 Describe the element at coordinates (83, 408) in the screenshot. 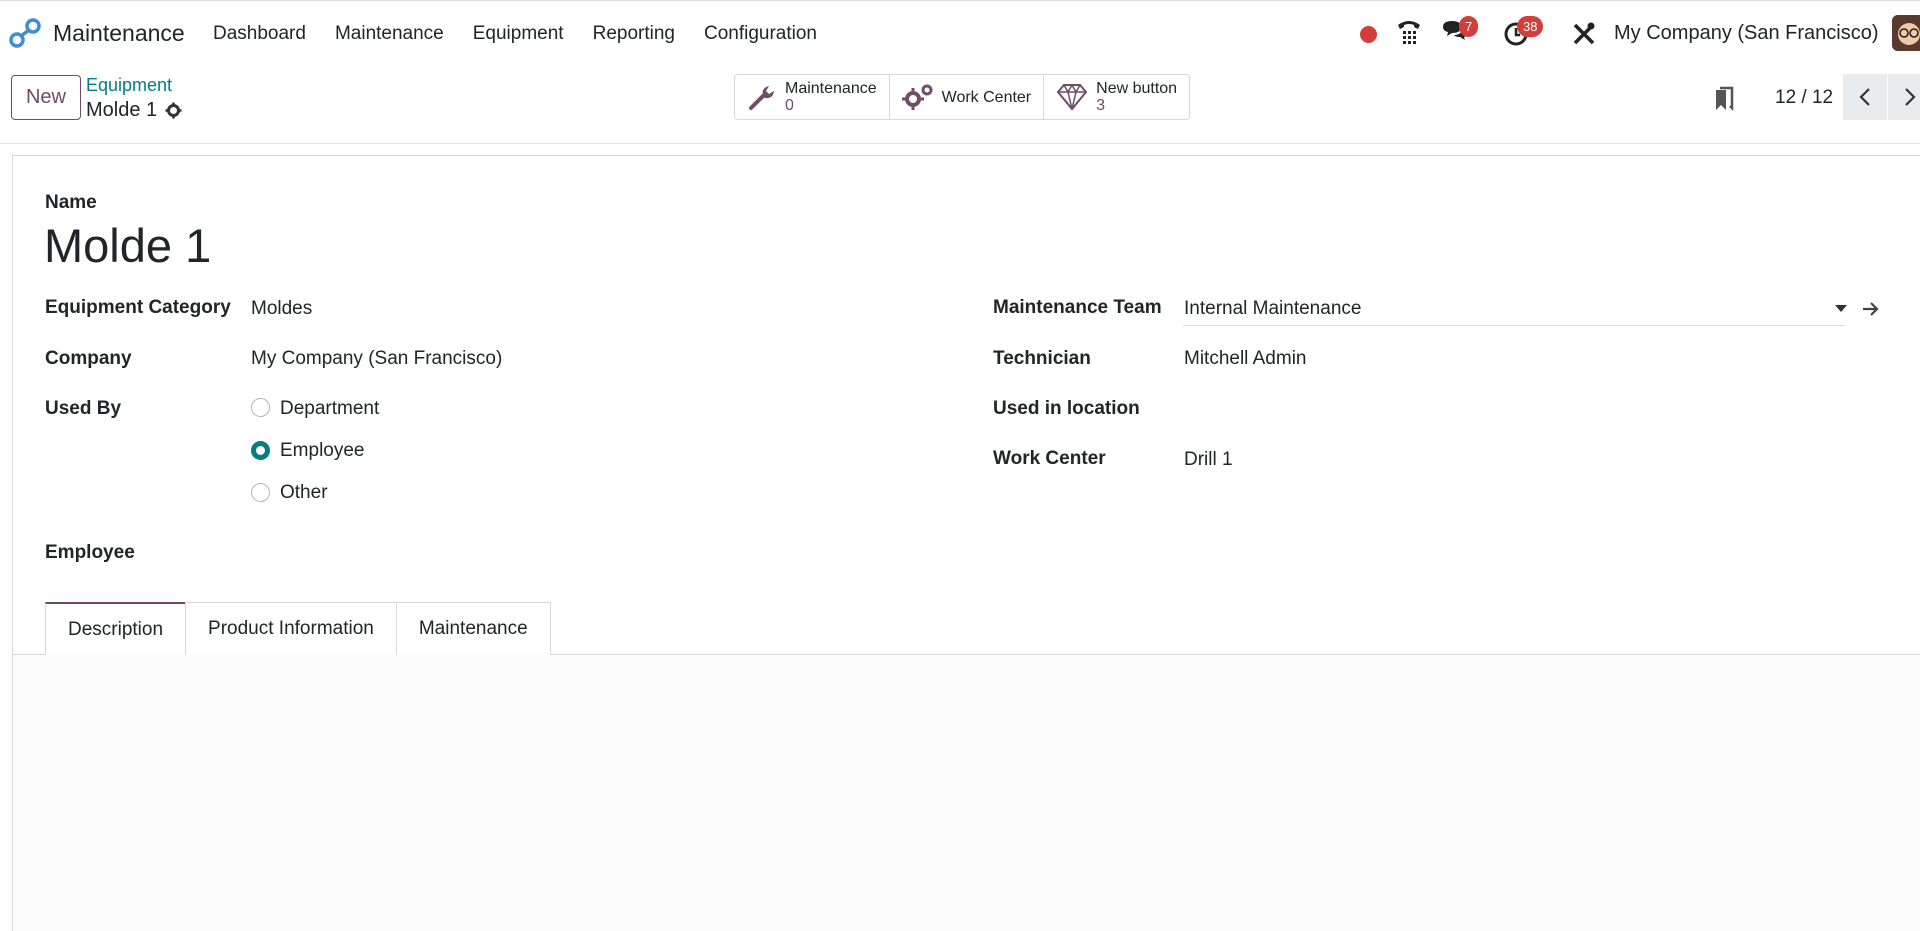

I see `used-by-label: Used By` at that location.